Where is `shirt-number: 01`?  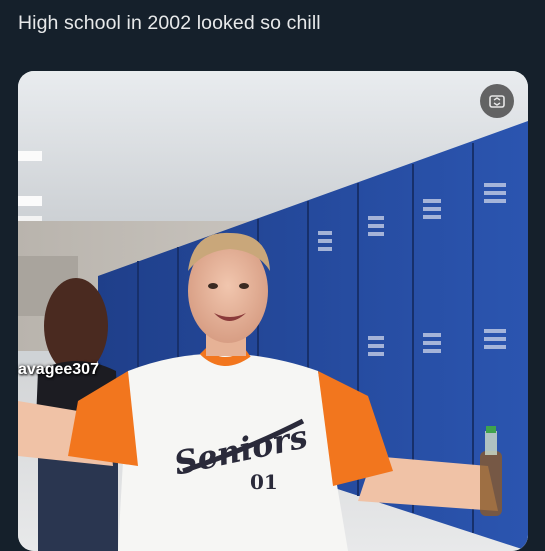 shirt-number: 01 is located at coordinates (264, 482).